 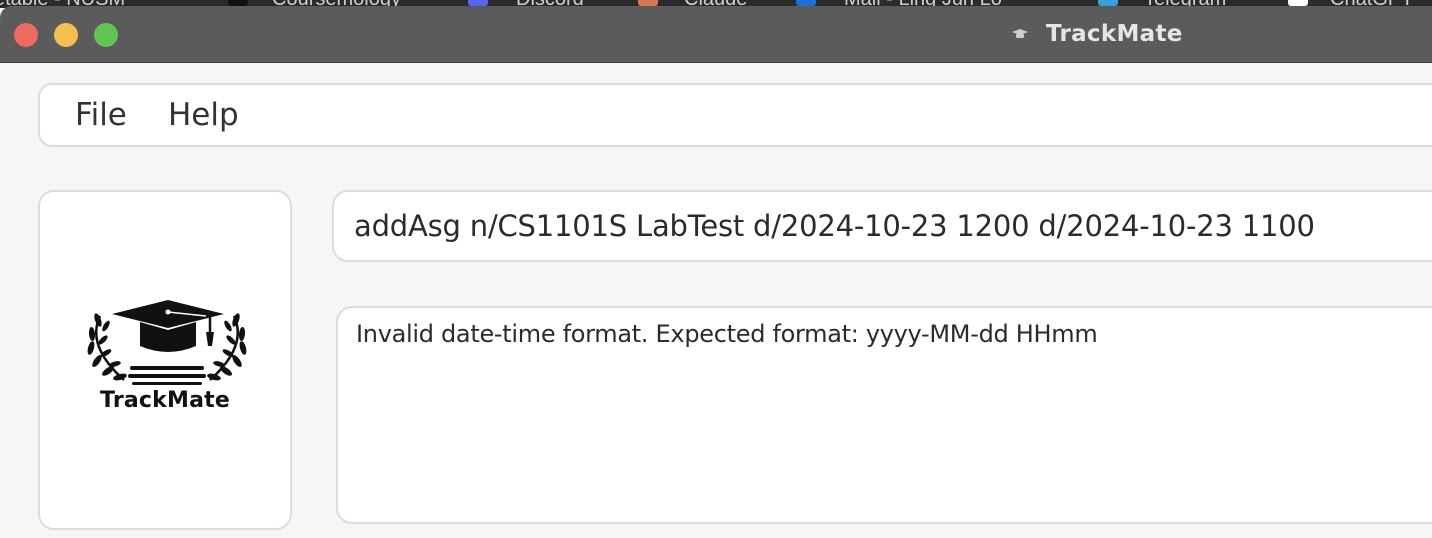 What do you see at coordinates (26, 35) in the screenshot?
I see `close-window-button` at bounding box center [26, 35].